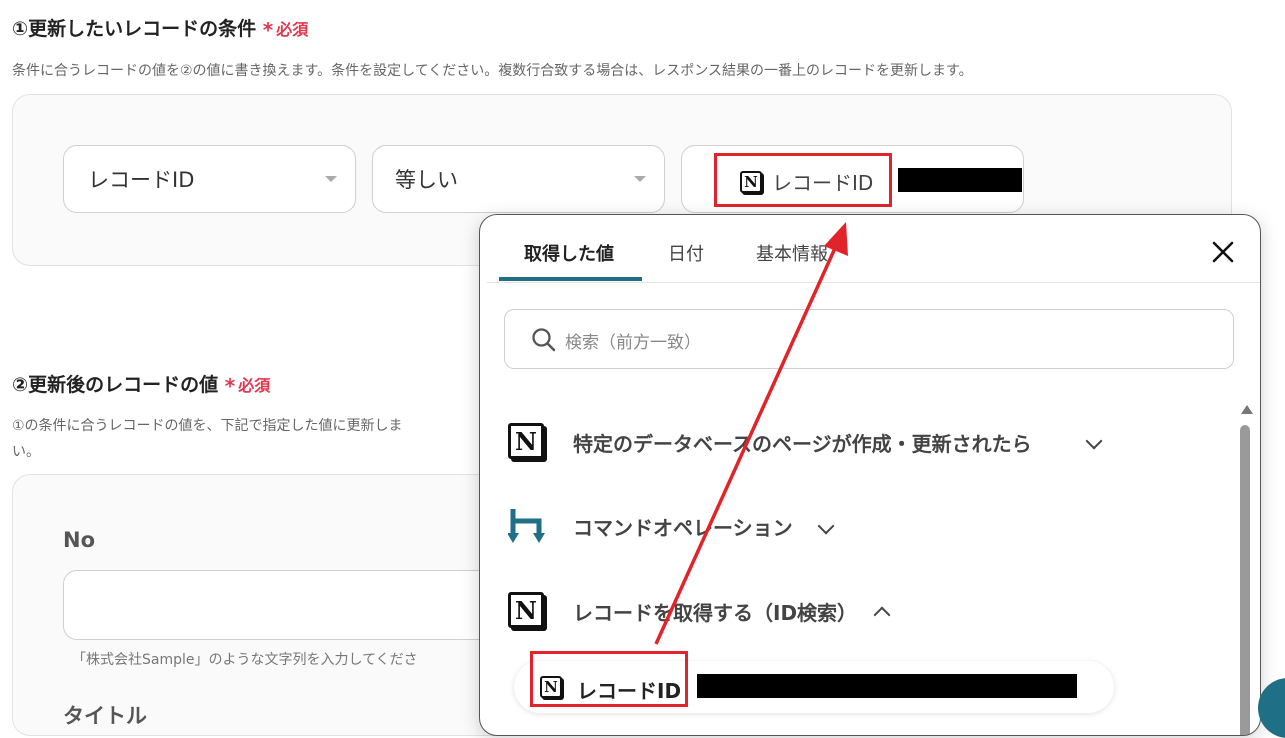  Describe the element at coordinates (207, 426) in the screenshot. I see `section2-description-line1: ①の条件に合うレコードの値を、下記で指定した値に更新しま` at that location.